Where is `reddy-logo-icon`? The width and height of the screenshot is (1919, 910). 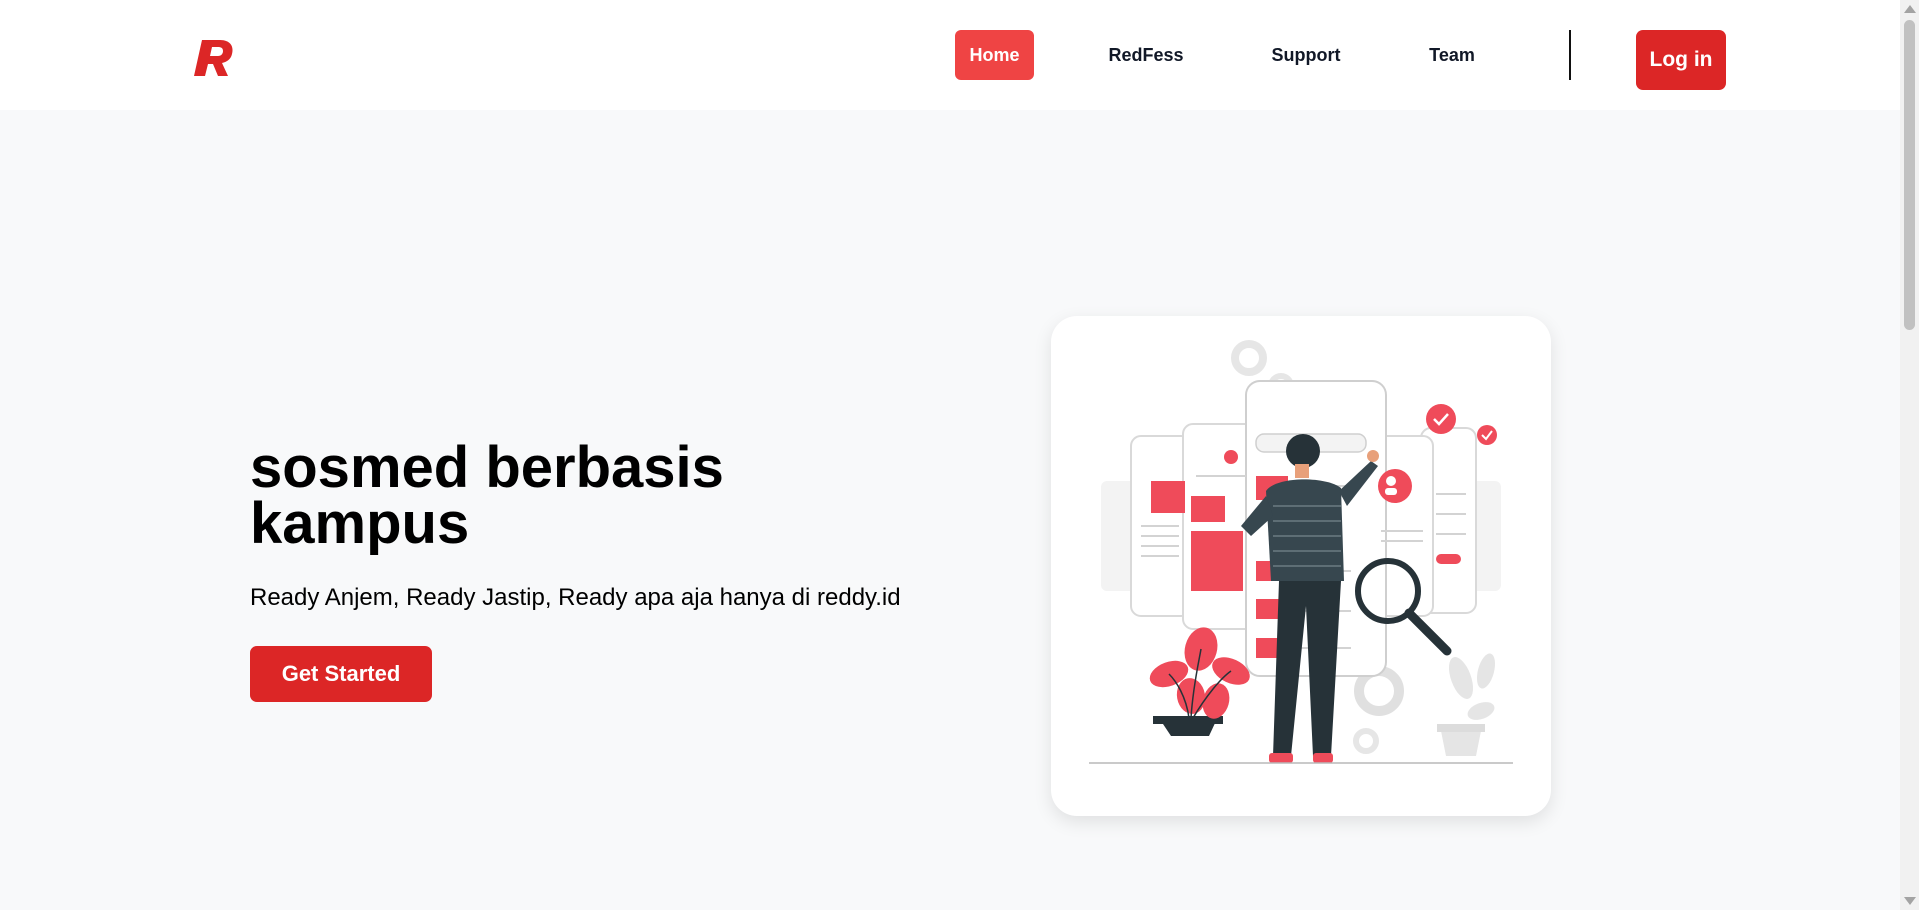
reddy-logo-icon is located at coordinates (212, 56).